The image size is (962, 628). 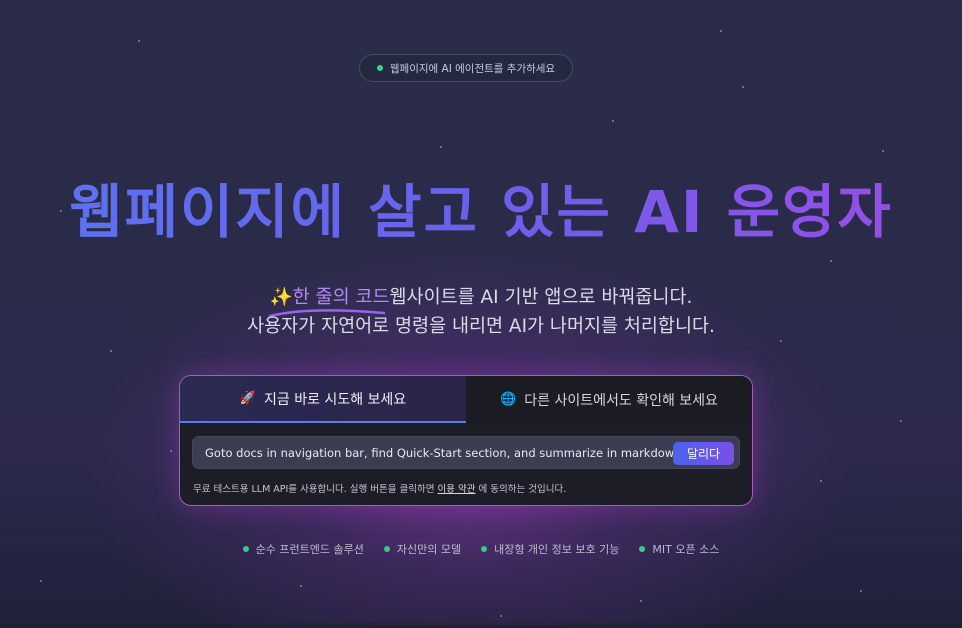 I want to click on tab-other-sites-label: 다른 사이트에서도 확인해 보세요, so click(x=621, y=400).